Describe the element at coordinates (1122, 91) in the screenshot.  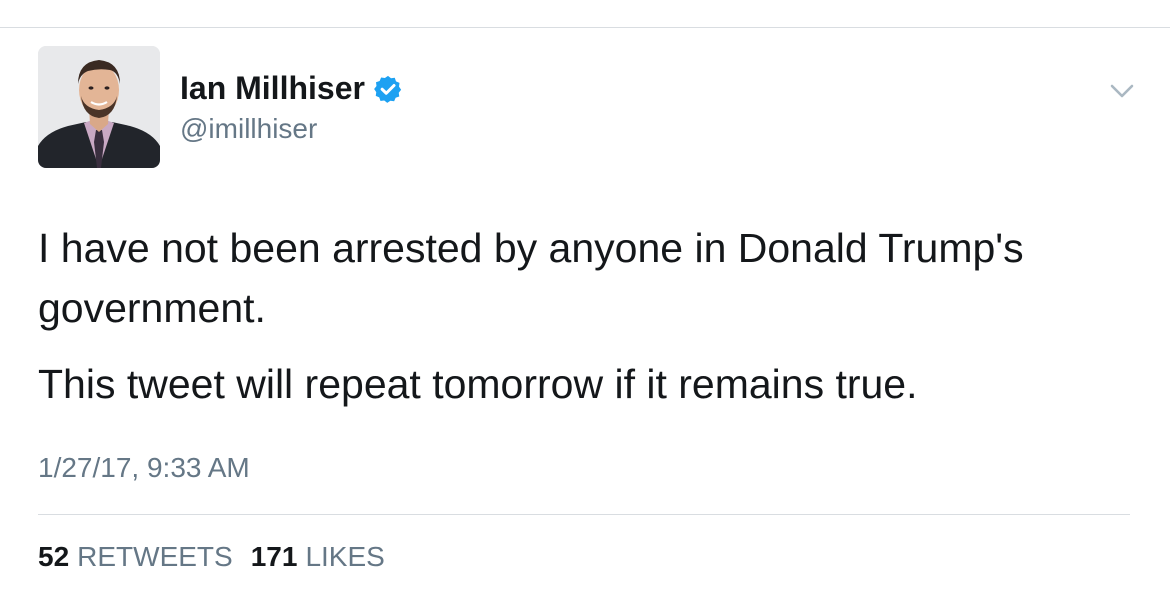
I see `chevron-down-icon` at that location.